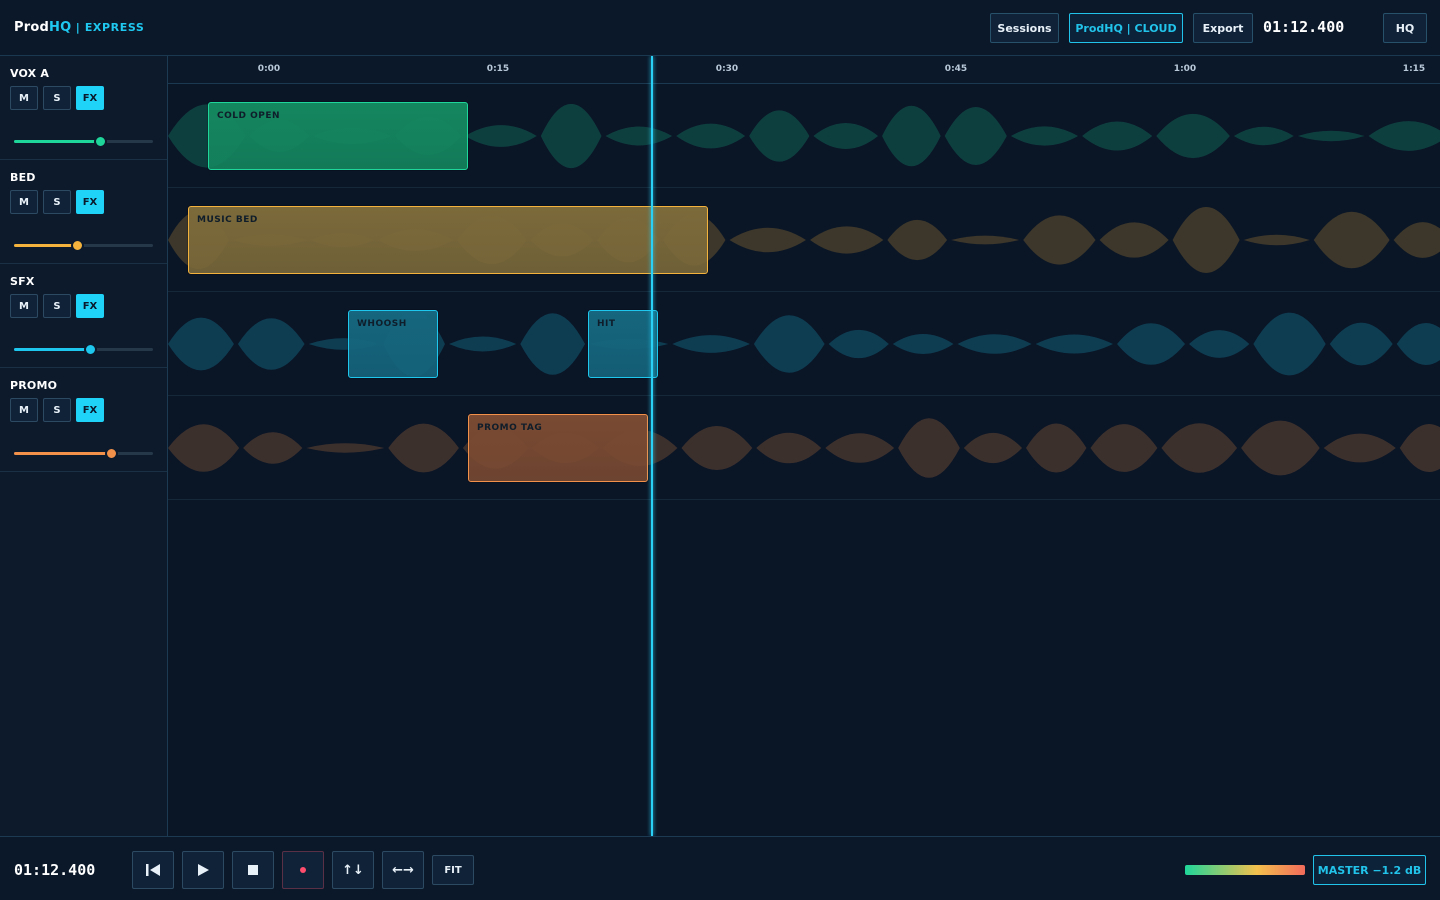 The width and height of the screenshot is (1440, 900). I want to click on horizontal-zoom-button: ←→, so click(403, 870).